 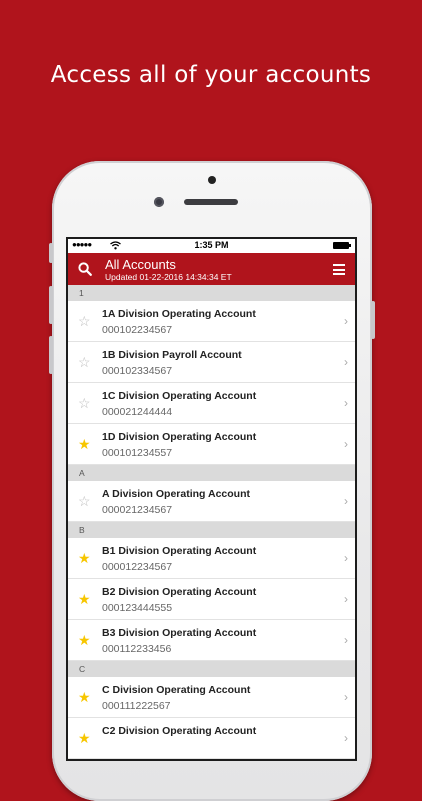 I want to click on section-header: 1, so click(x=211, y=293).